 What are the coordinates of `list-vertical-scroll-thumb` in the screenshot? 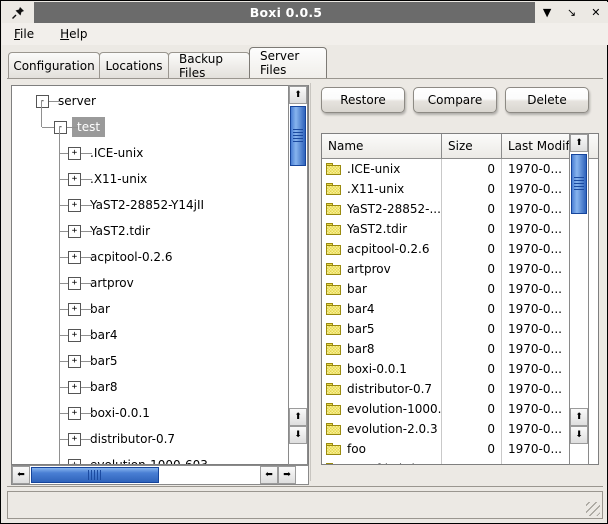 It's located at (579, 184).